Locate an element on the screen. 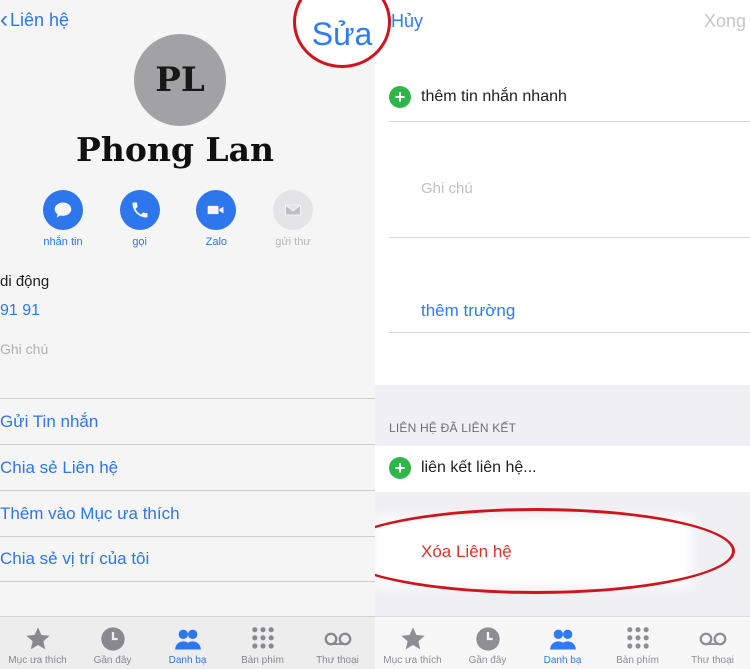  add-field-button: thêm trường is located at coordinates (468, 311).